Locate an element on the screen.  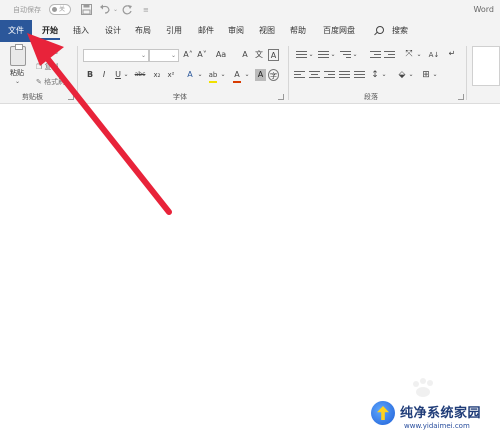
watermark-url: www.yidaimei.com is located at coordinates (437, 426).